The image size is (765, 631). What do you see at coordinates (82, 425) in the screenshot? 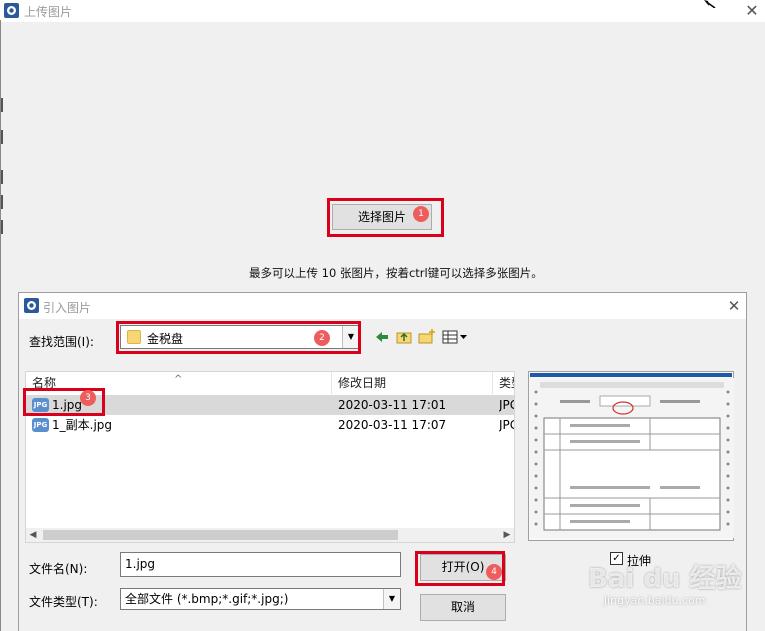
I see `file-name: 1_副本.jpg` at bounding box center [82, 425].